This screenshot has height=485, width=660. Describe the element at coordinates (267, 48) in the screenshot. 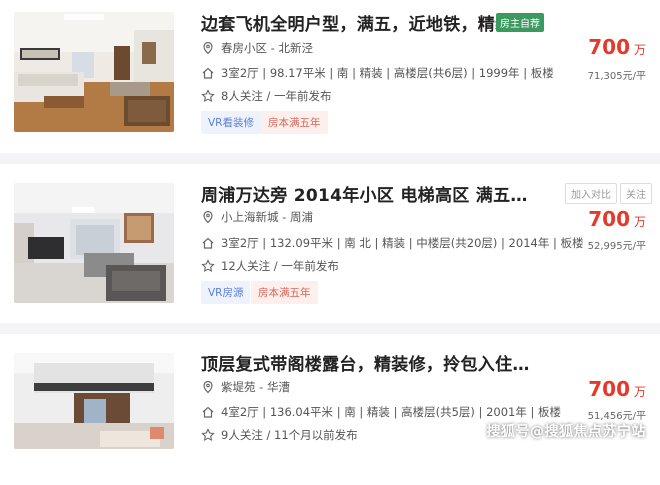

I see `community-link: 春房小区 - 北新泾` at that location.